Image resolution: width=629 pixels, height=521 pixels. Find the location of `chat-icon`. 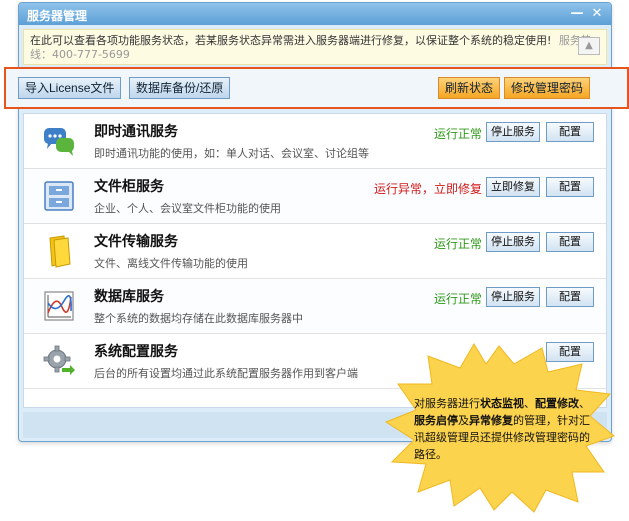

chat-icon is located at coordinates (59, 142).